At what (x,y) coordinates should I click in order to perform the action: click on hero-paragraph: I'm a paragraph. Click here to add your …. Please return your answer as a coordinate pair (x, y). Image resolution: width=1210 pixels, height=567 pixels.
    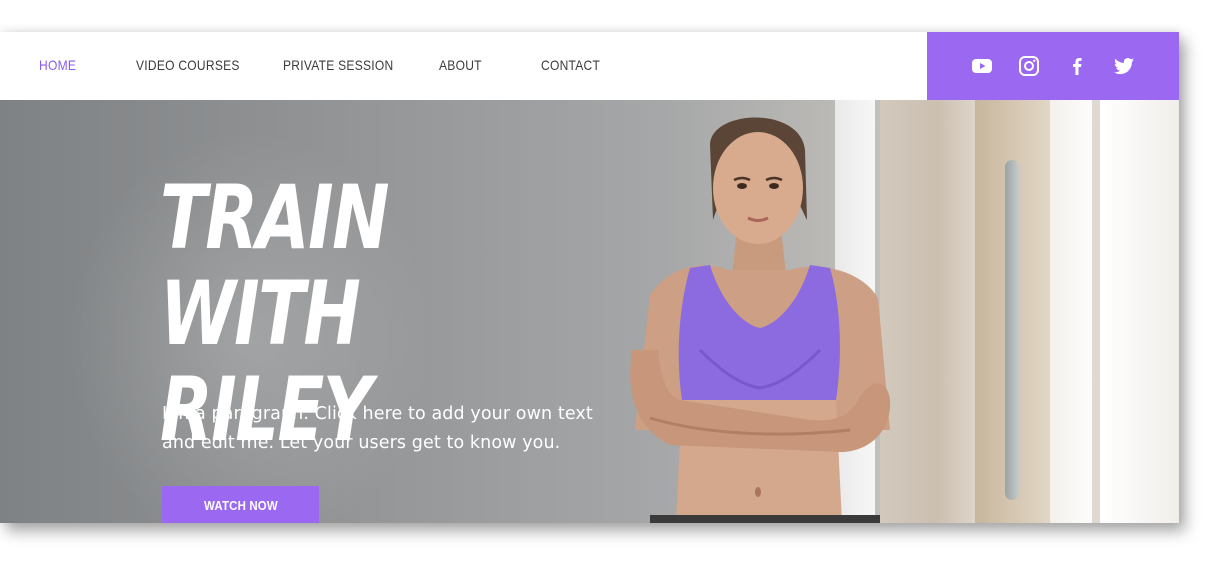
    Looking at the image, I should click on (377, 428).